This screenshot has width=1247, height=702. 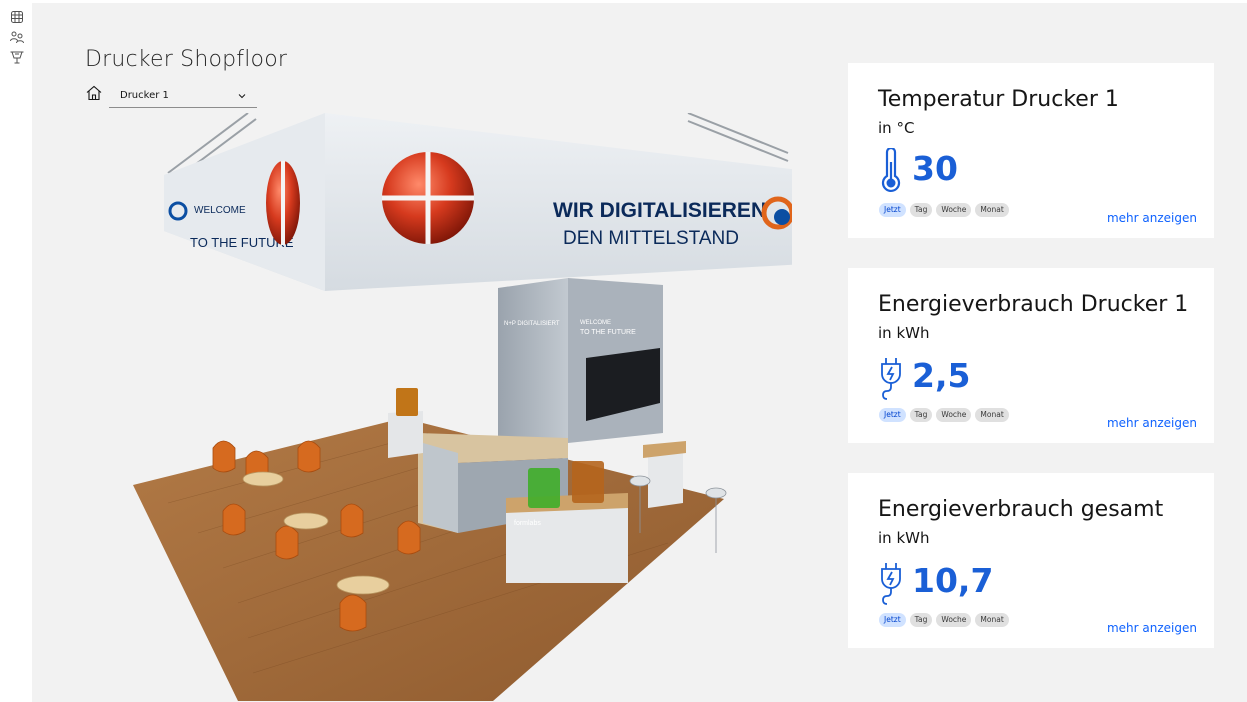 I want to click on card-unit: in °C, so click(x=896, y=128).